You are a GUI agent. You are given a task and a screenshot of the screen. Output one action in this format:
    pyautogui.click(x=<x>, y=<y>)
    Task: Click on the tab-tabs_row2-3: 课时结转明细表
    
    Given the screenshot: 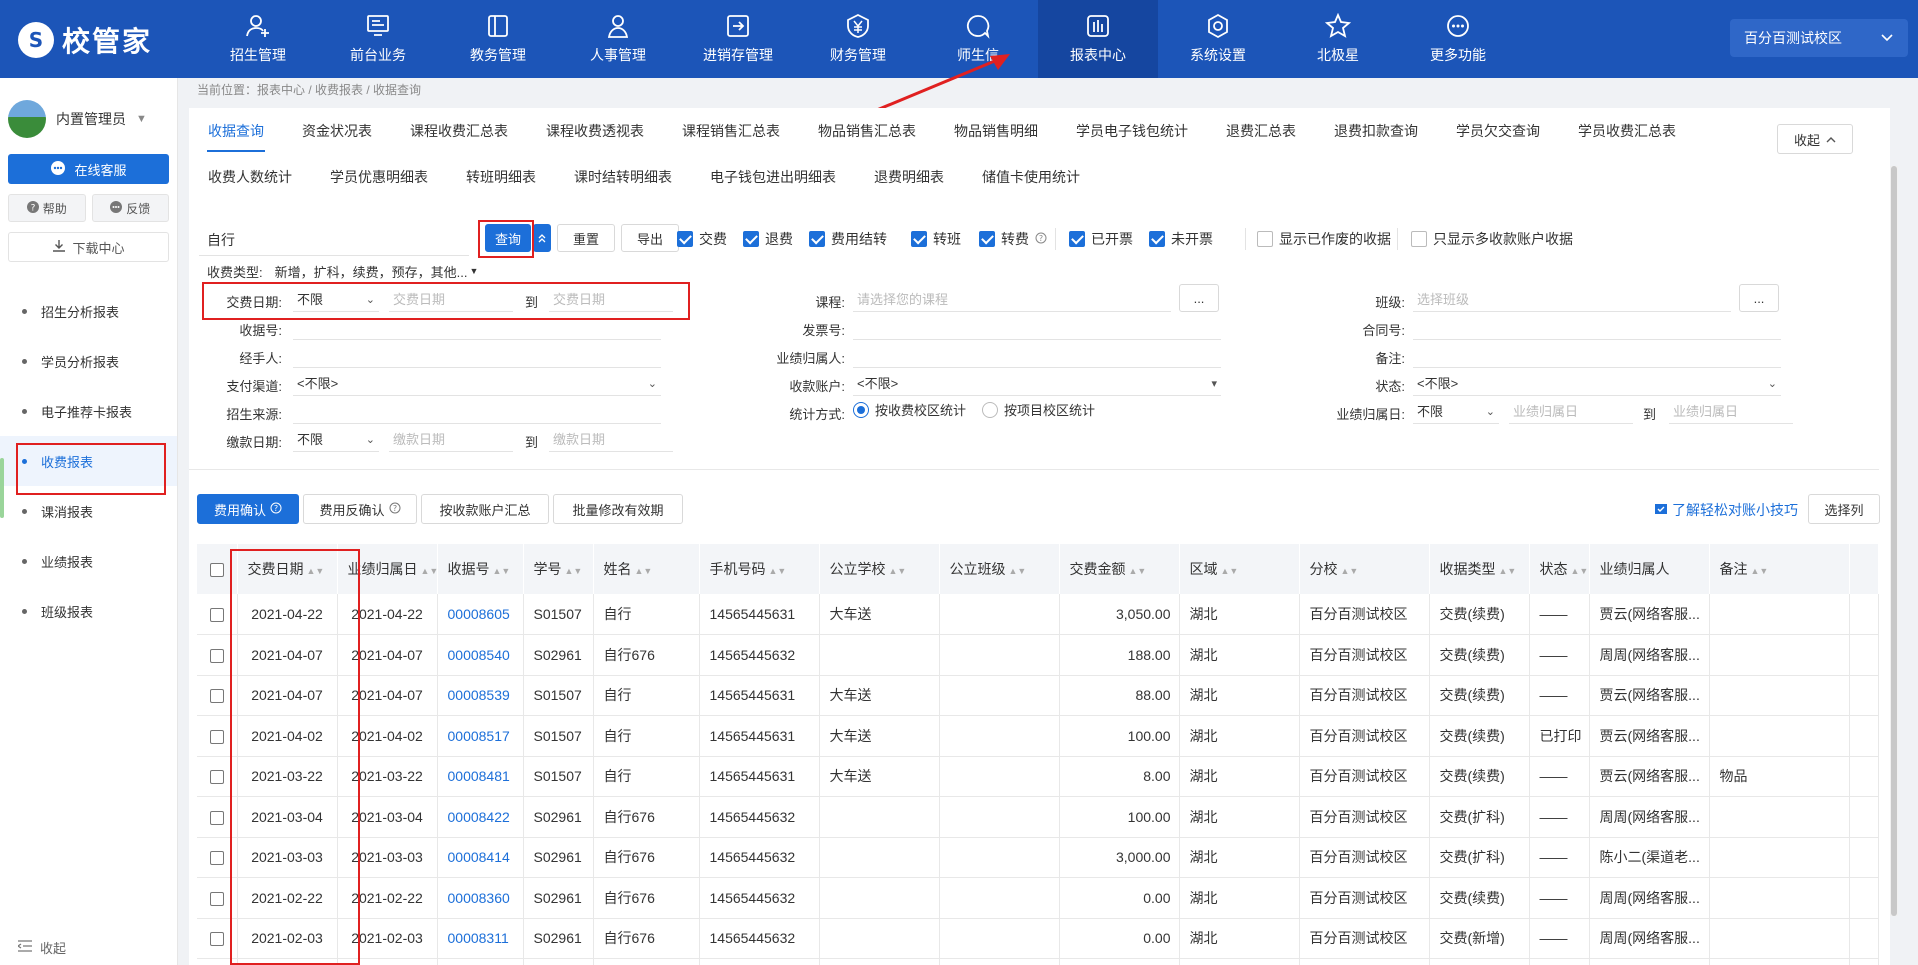 What is the action you would take?
    pyautogui.click(x=623, y=177)
    